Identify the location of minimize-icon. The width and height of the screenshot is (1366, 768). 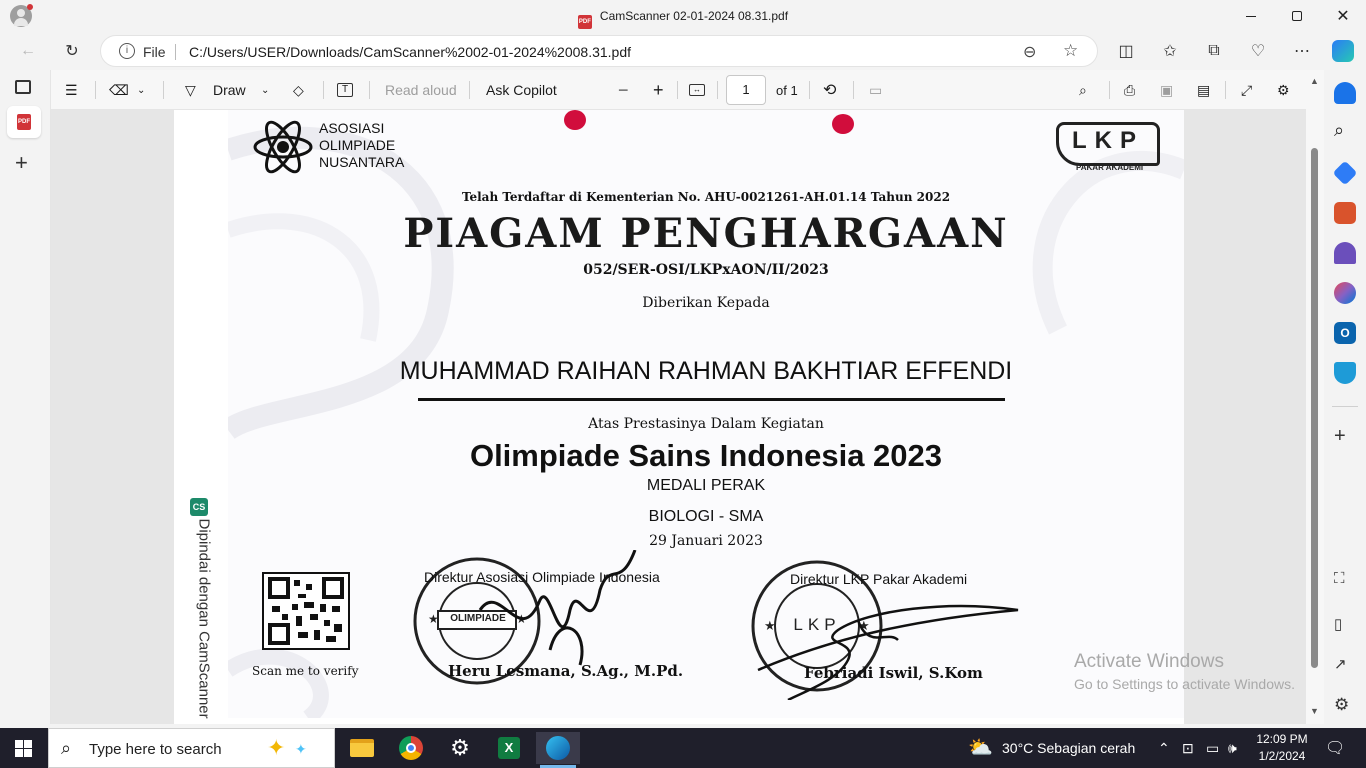
(1251, 16).